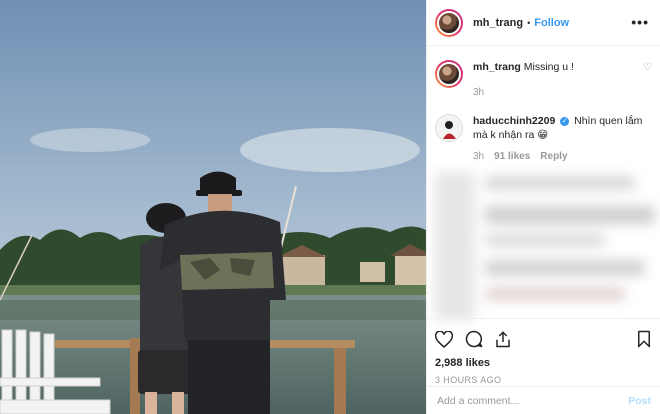 The height and width of the screenshot is (414, 660). What do you see at coordinates (543, 351) in the screenshot?
I see `post-actions: 2,988 likes 3 HOURS AGO` at bounding box center [543, 351].